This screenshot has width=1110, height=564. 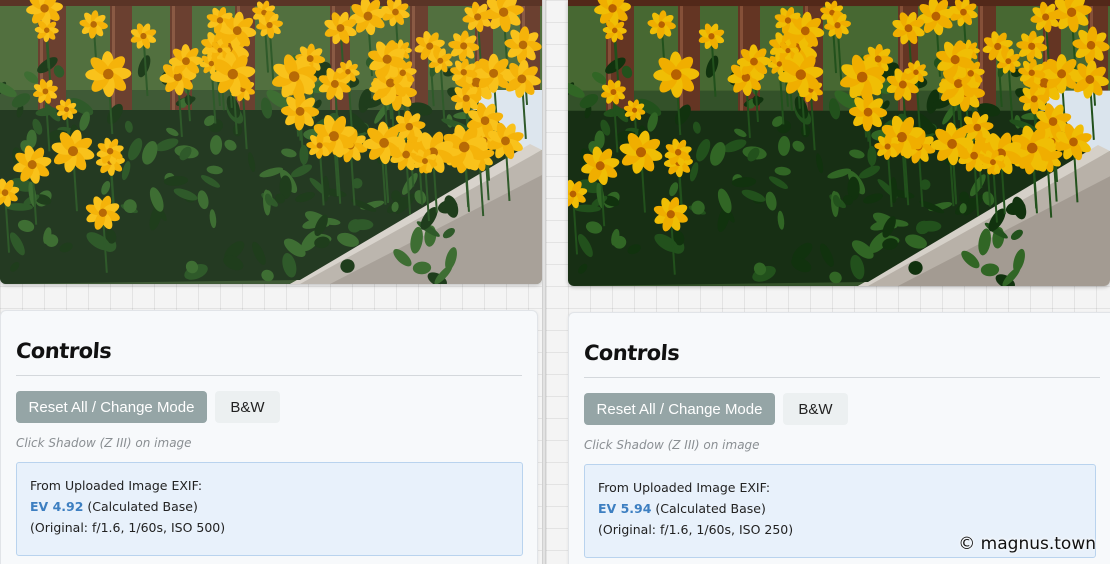 What do you see at coordinates (1027, 544) in the screenshot?
I see `watermark: © magnus.town` at bounding box center [1027, 544].